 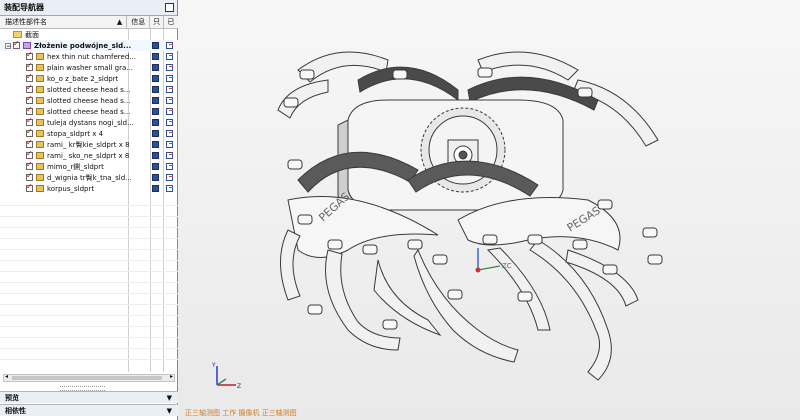 What do you see at coordinates (88, 8) in the screenshot?
I see `navigator-title-bar: 装配导航器` at bounding box center [88, 8].